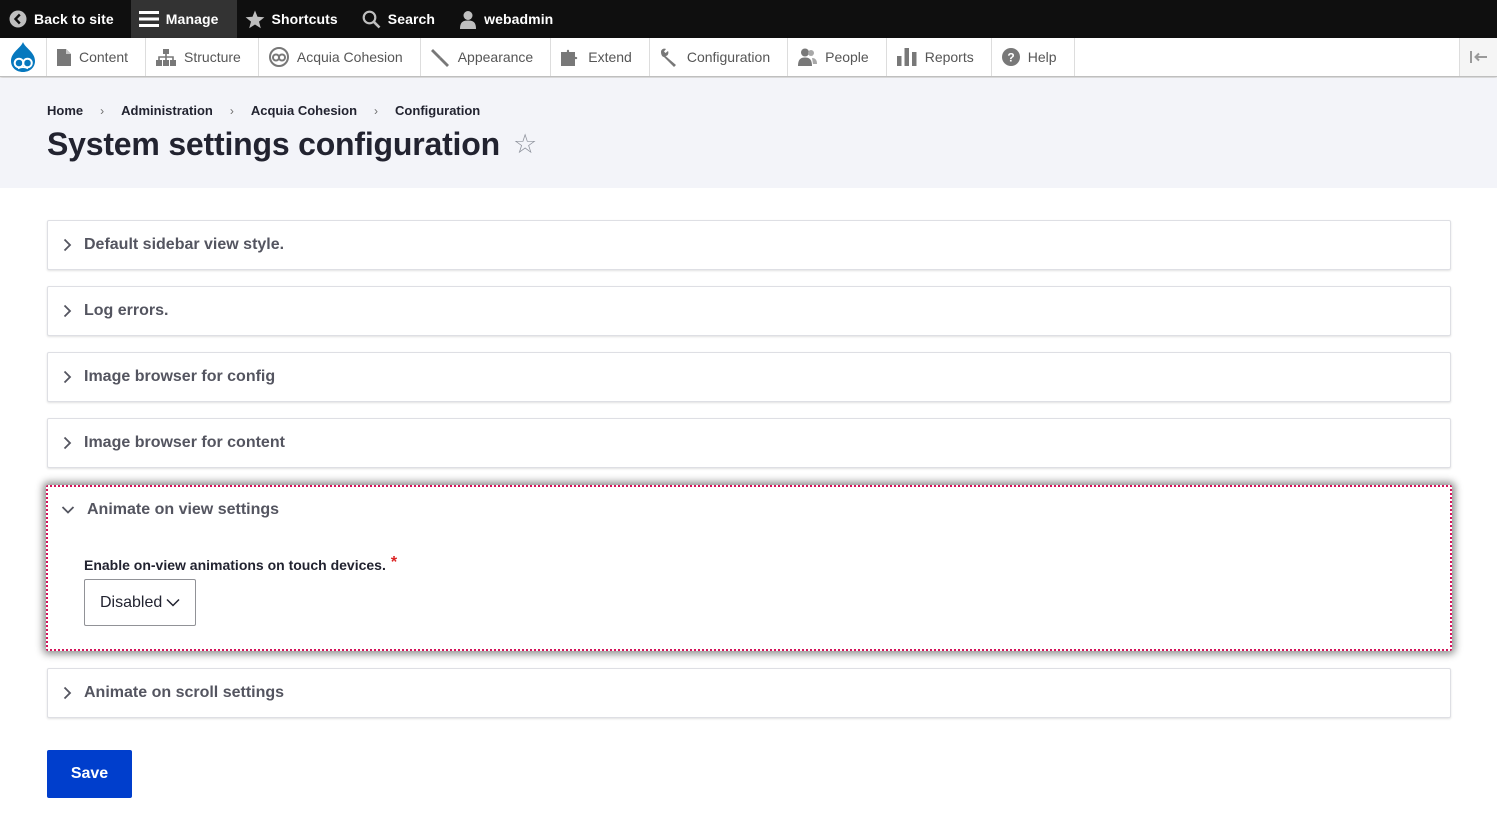  I want to click on tray-item-label: Reports, so click(949, 57).